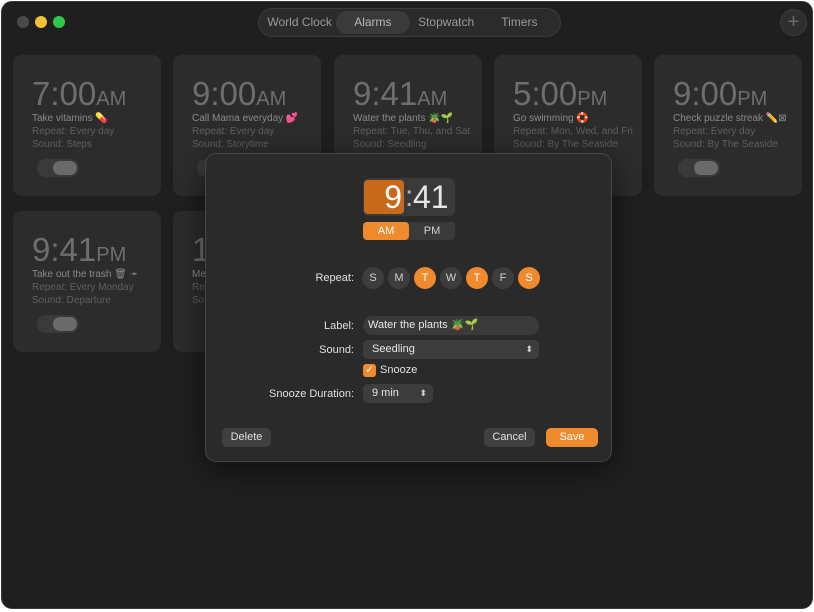 This screenshot has height=612, width=814. Describe the element at coordinates (572, 437) in the screenshot. I see `save-button: Save` at that location.